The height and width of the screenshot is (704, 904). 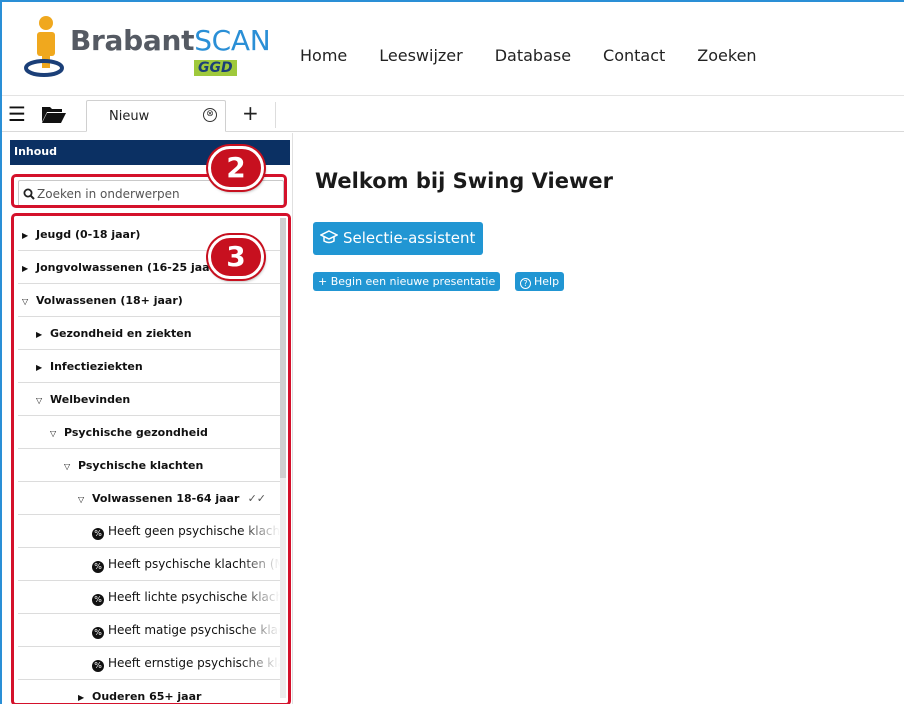 What do you see at coordinates (409, 238) in the screenshot?
I see `selectie-assistent-label: Selectie-assistent` at bounding box center [409, 238].